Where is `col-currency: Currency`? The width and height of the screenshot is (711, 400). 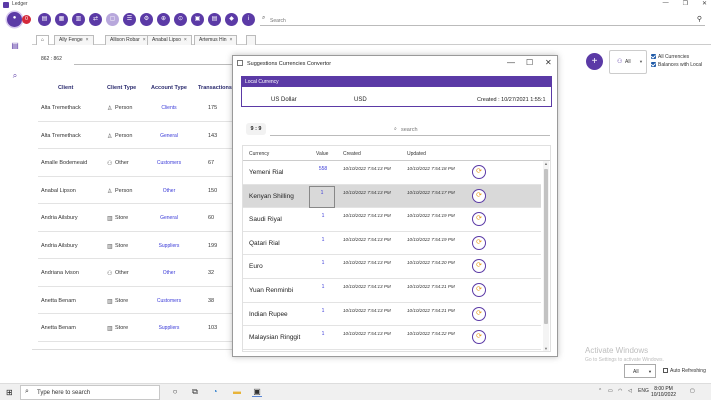
col-currency: Currency is located at coordinates (259, 154).